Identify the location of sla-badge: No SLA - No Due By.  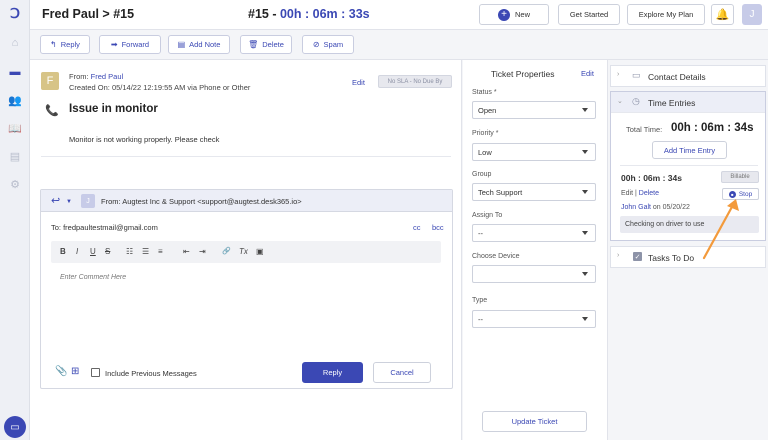
(415, 81).